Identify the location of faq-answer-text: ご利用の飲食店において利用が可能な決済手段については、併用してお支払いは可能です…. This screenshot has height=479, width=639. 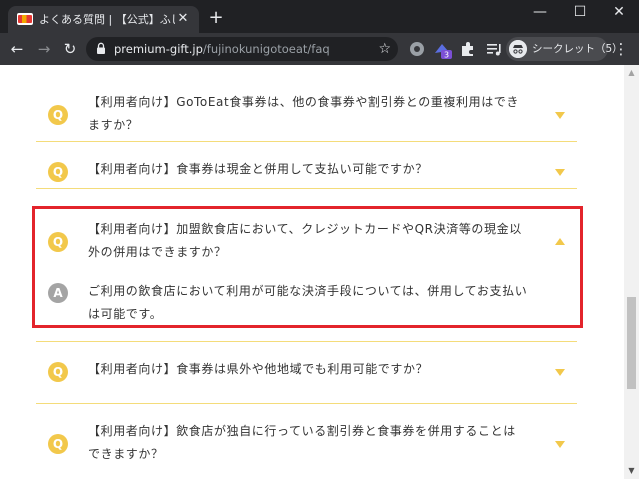
(308, 302).